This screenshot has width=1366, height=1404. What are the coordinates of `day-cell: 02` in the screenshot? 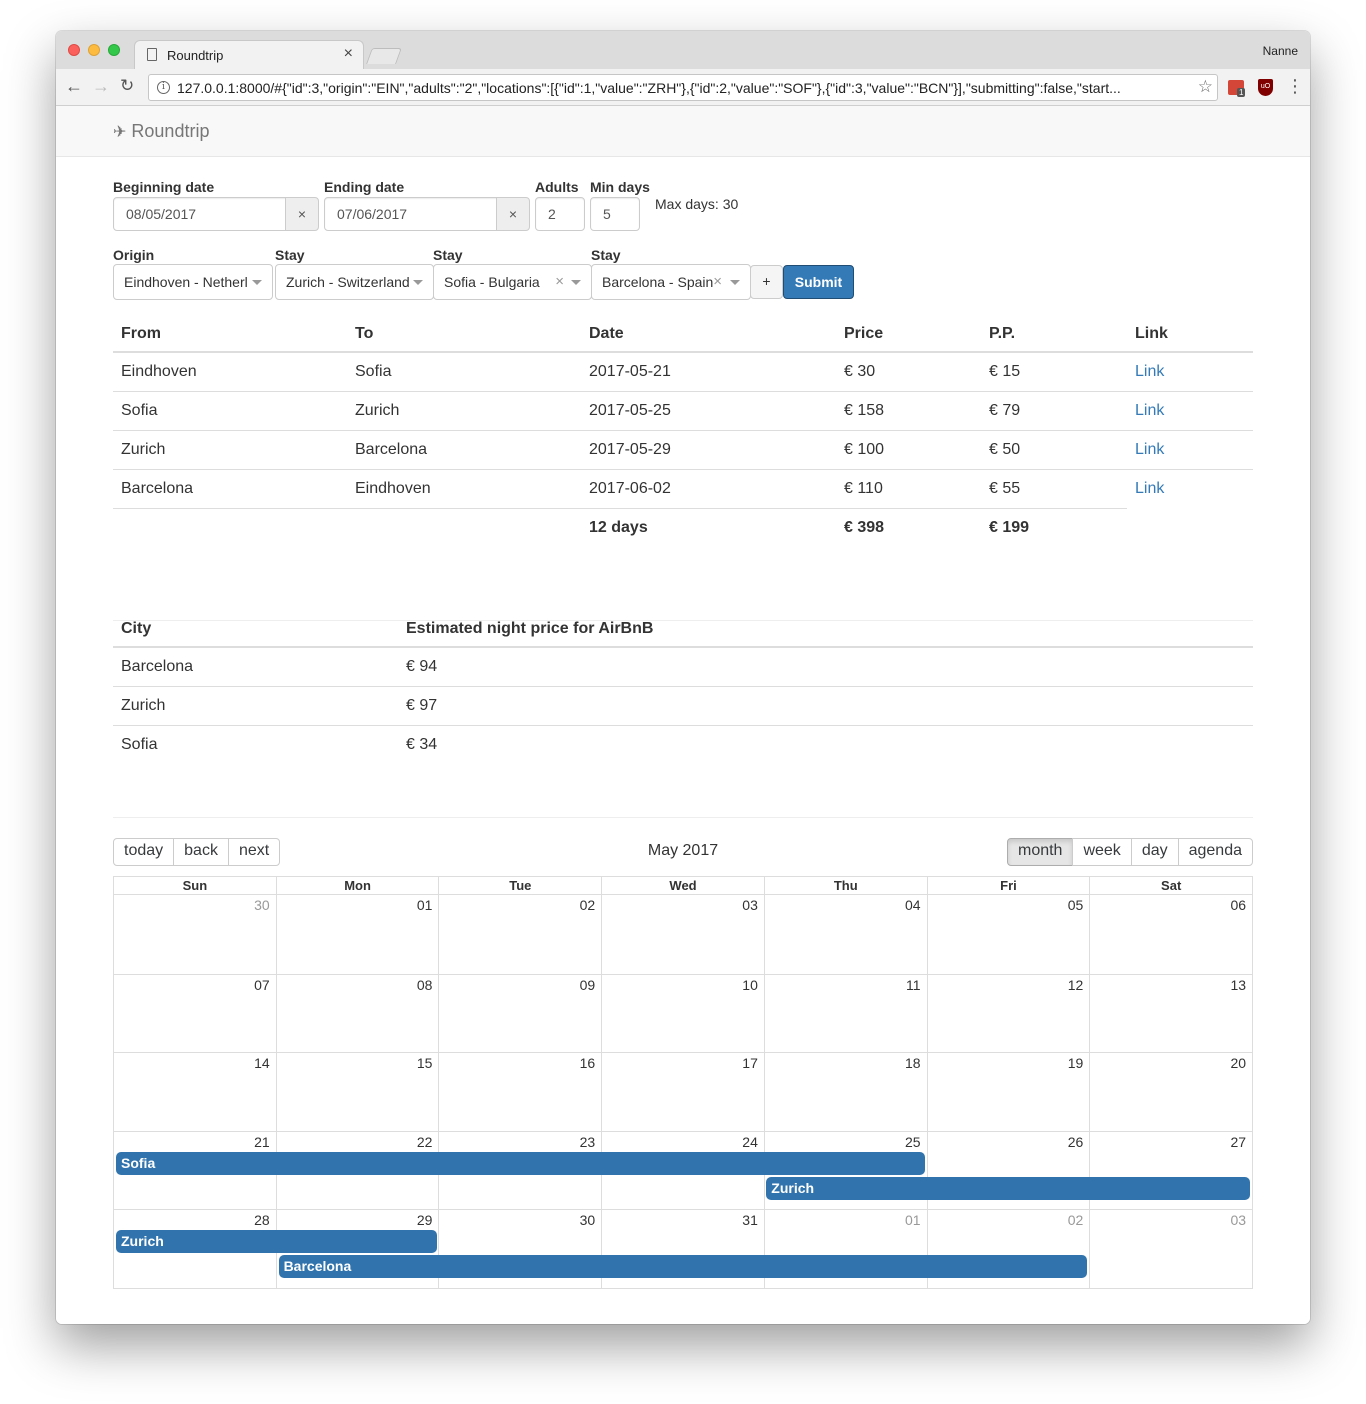 It's located at (519, 934).